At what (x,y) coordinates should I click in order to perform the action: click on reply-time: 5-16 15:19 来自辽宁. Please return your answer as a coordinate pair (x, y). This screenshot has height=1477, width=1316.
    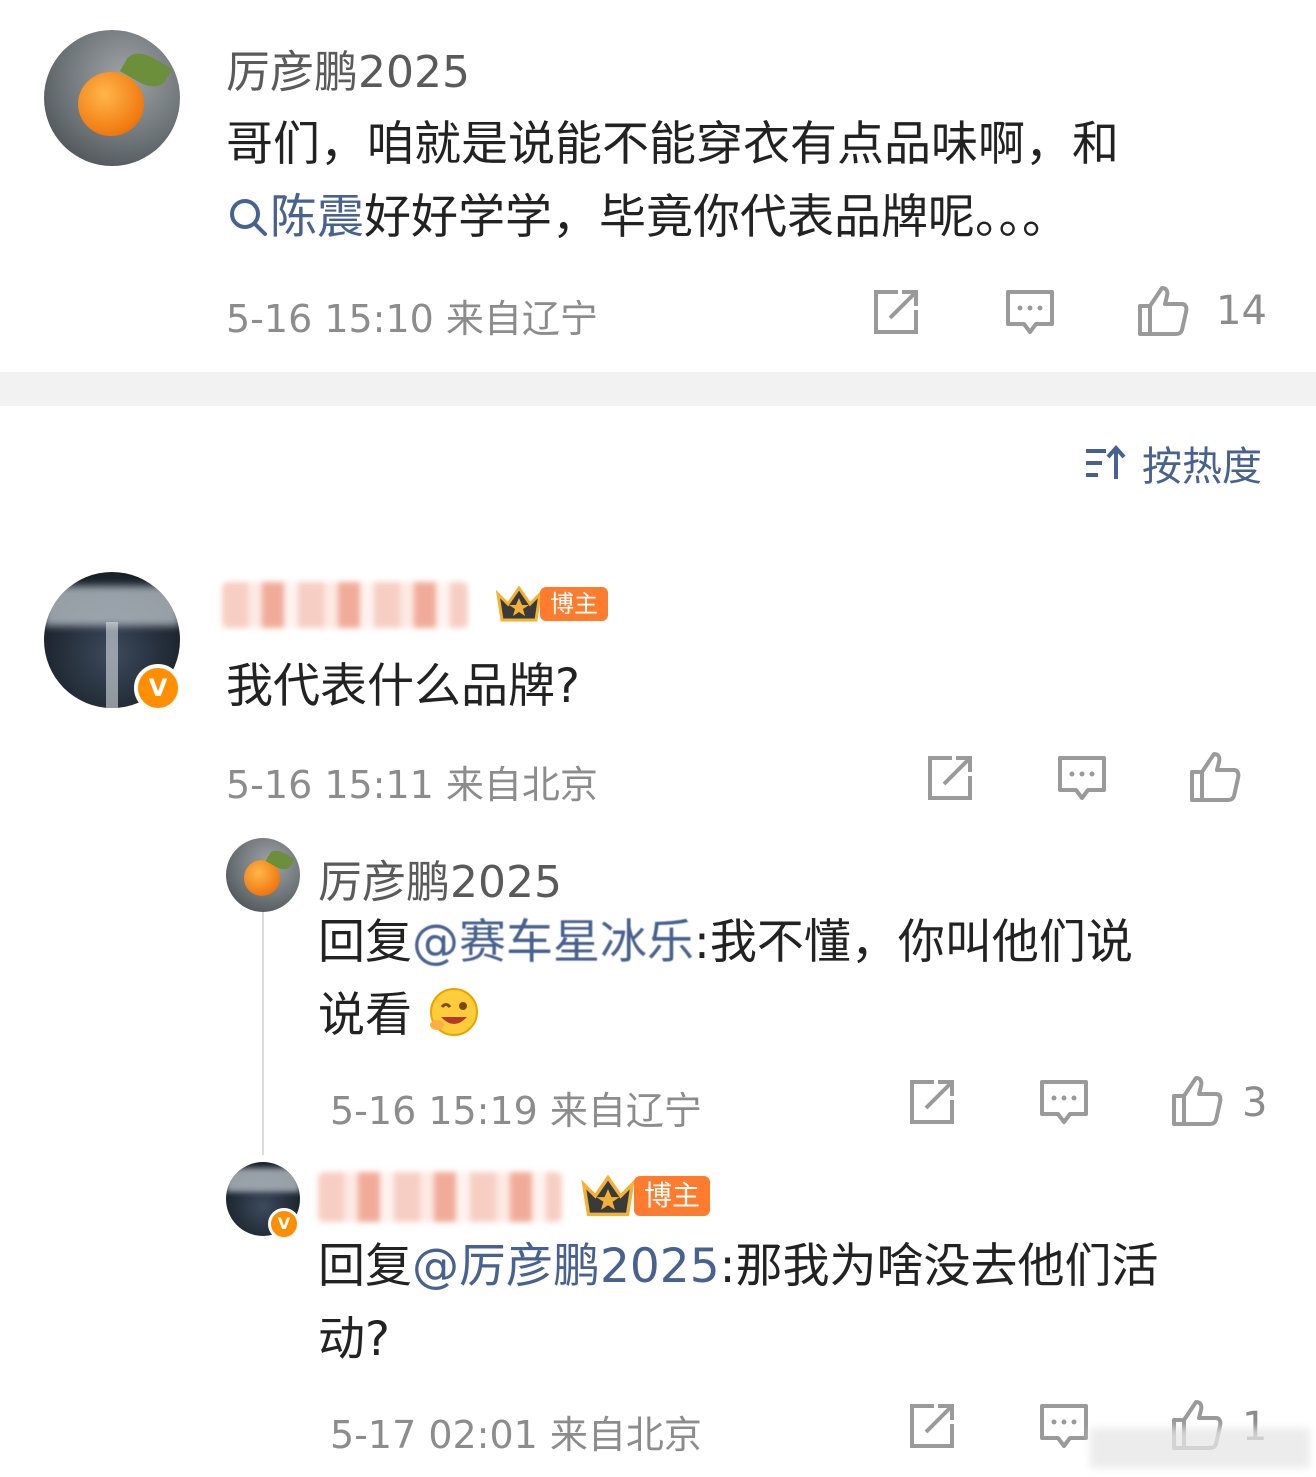
    Looking at the image, I should click on (516, 1111).